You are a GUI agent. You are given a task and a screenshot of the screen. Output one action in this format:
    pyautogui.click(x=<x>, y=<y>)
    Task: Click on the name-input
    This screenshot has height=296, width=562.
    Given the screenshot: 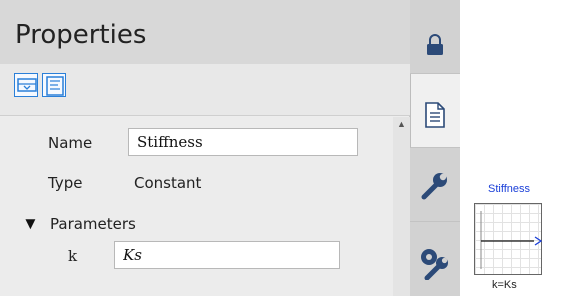 What is the action you would take?
    pyautogui.click(x=243, y=142)
    